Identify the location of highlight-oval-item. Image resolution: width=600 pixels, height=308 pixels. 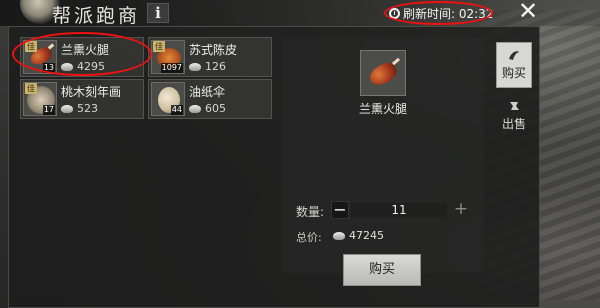
(82, 54).